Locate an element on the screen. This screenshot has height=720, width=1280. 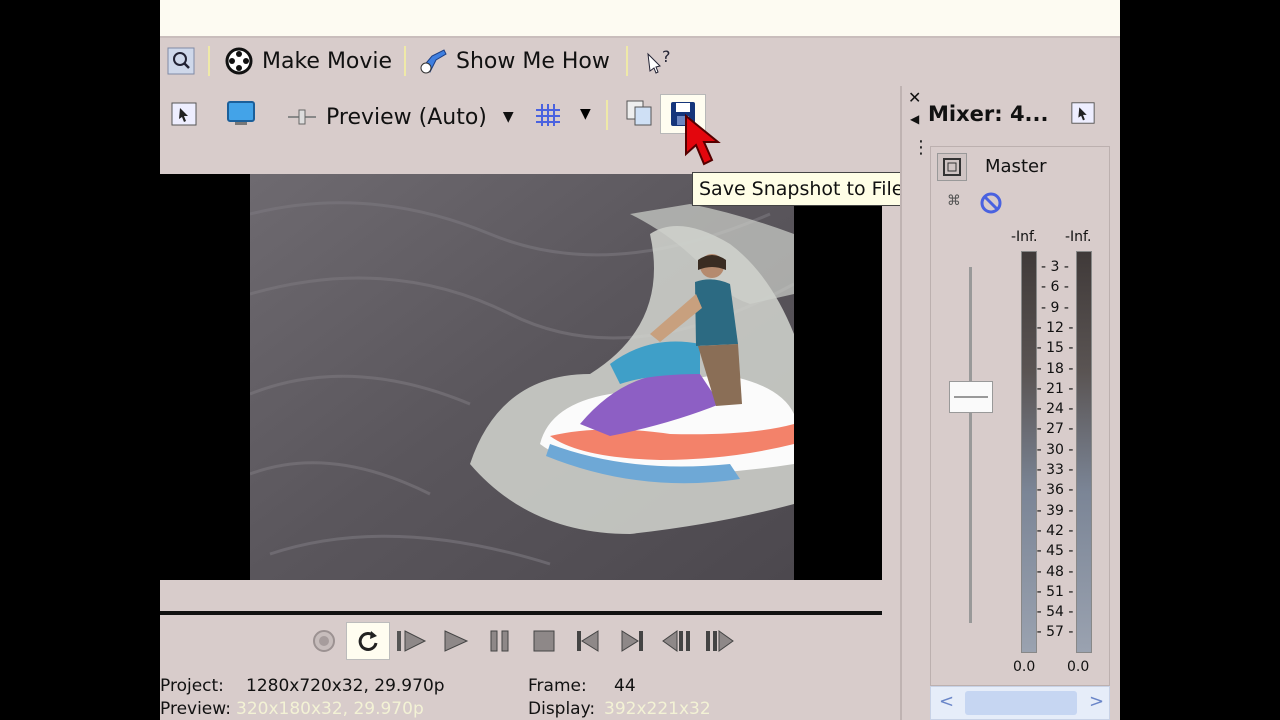
copy-snapshot-button is located at coordinates (639, 115).